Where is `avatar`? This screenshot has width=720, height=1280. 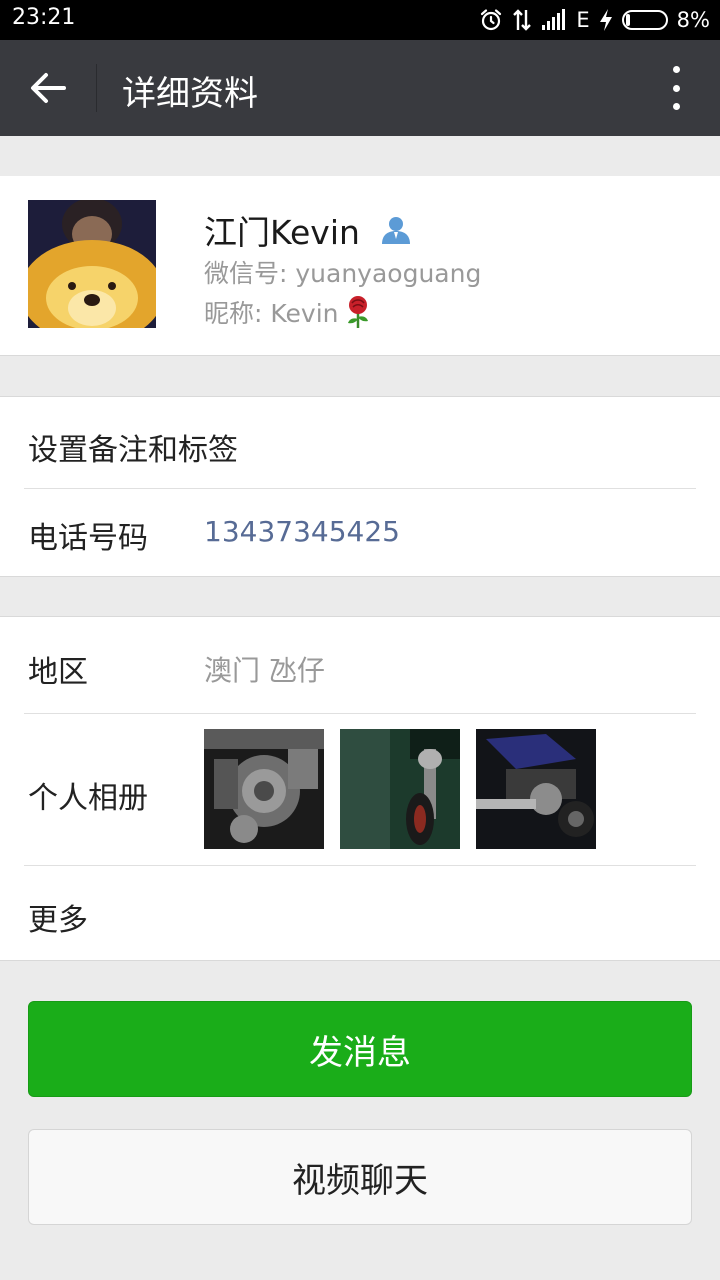 avatar is located at coordinates (92, 264).